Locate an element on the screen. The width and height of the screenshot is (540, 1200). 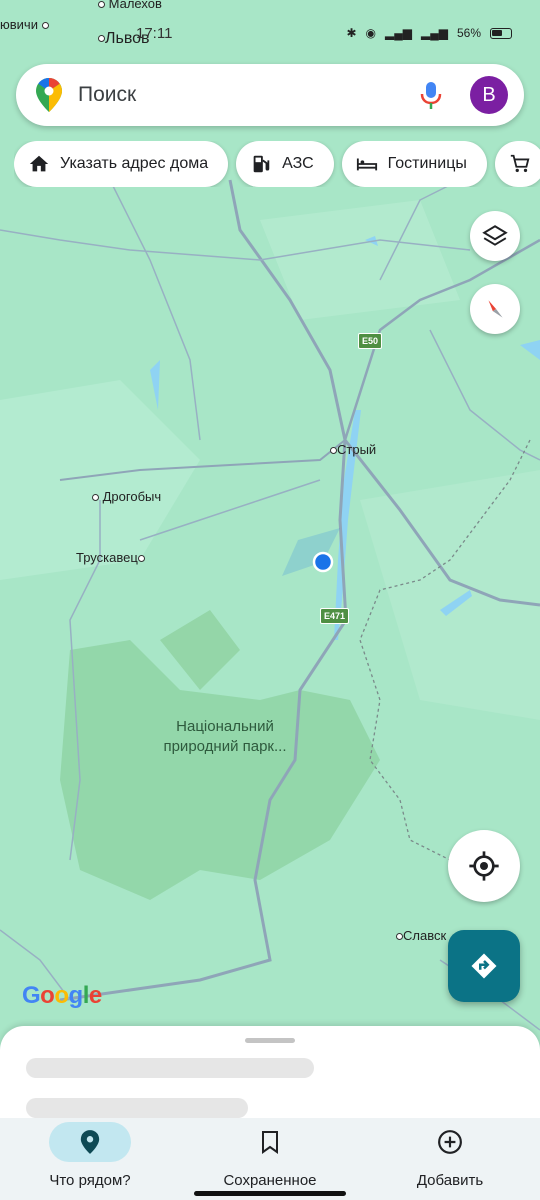
nav-label: Что рядом? is located at coordinates (90, 1180).